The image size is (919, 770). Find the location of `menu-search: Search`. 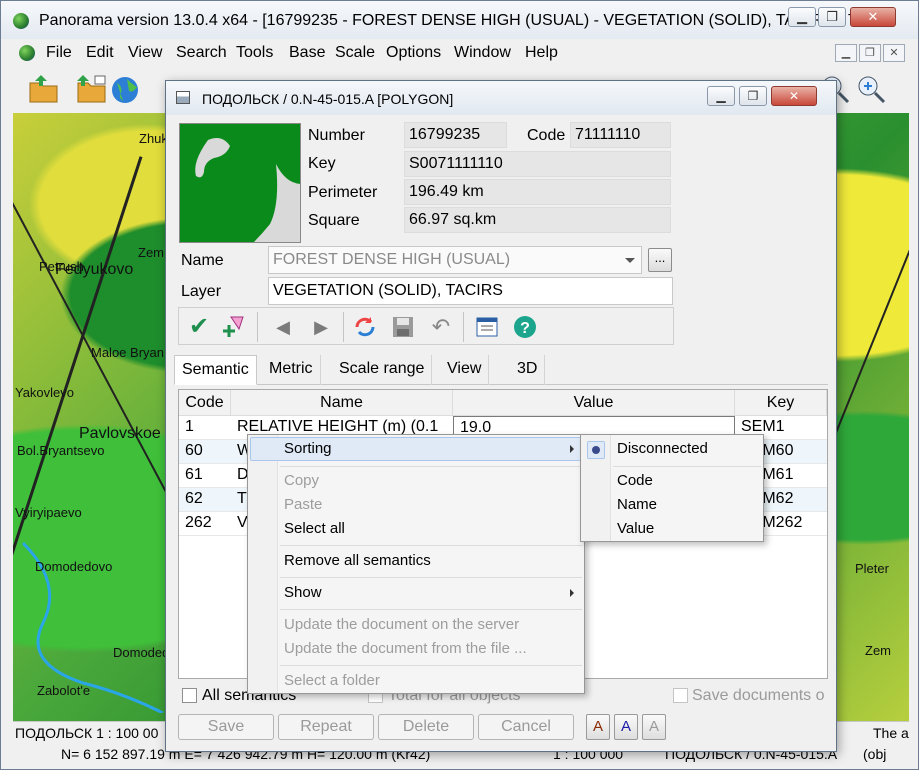

menu-search: Search is located at coordinates (201, 53).